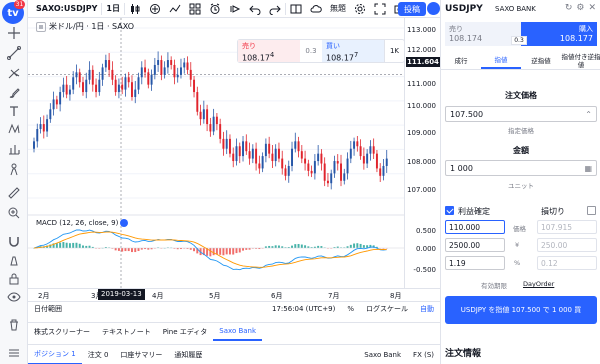 The width and height of the screenshot is (600, 364). What do you see at coordinates (483, 34) in the screenshot?
I see `sell-side-button: 売り 108.174` at bounding box center [483, 34].